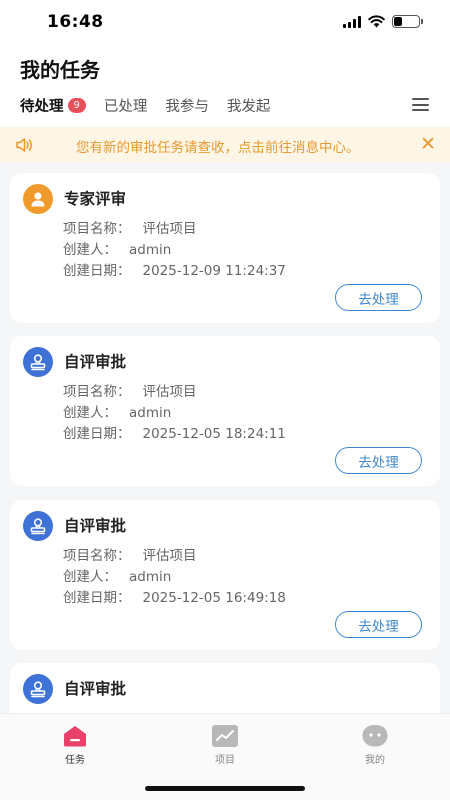 Image resolution: width=450 pixels, height=800 pixels. Describe the element at coordinates (214, 598) in the screenshot. I see `date-value: 2025-12-05 16:49:18` at that location.